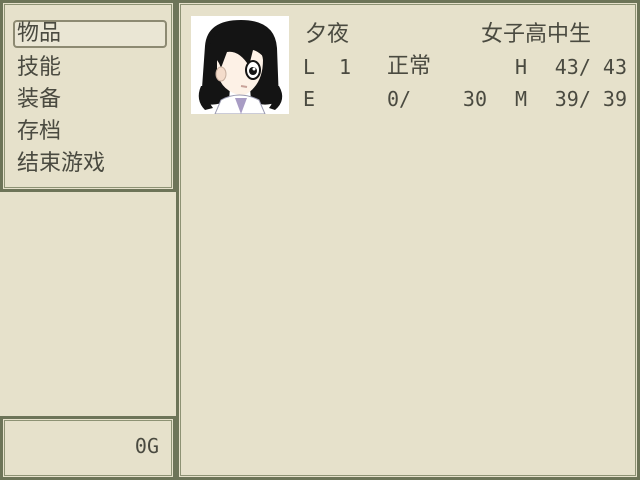 The height and width of the screenshot is (480, 640). I want to click on menu-item-end-game: 结束游戏, so click(90, 164).